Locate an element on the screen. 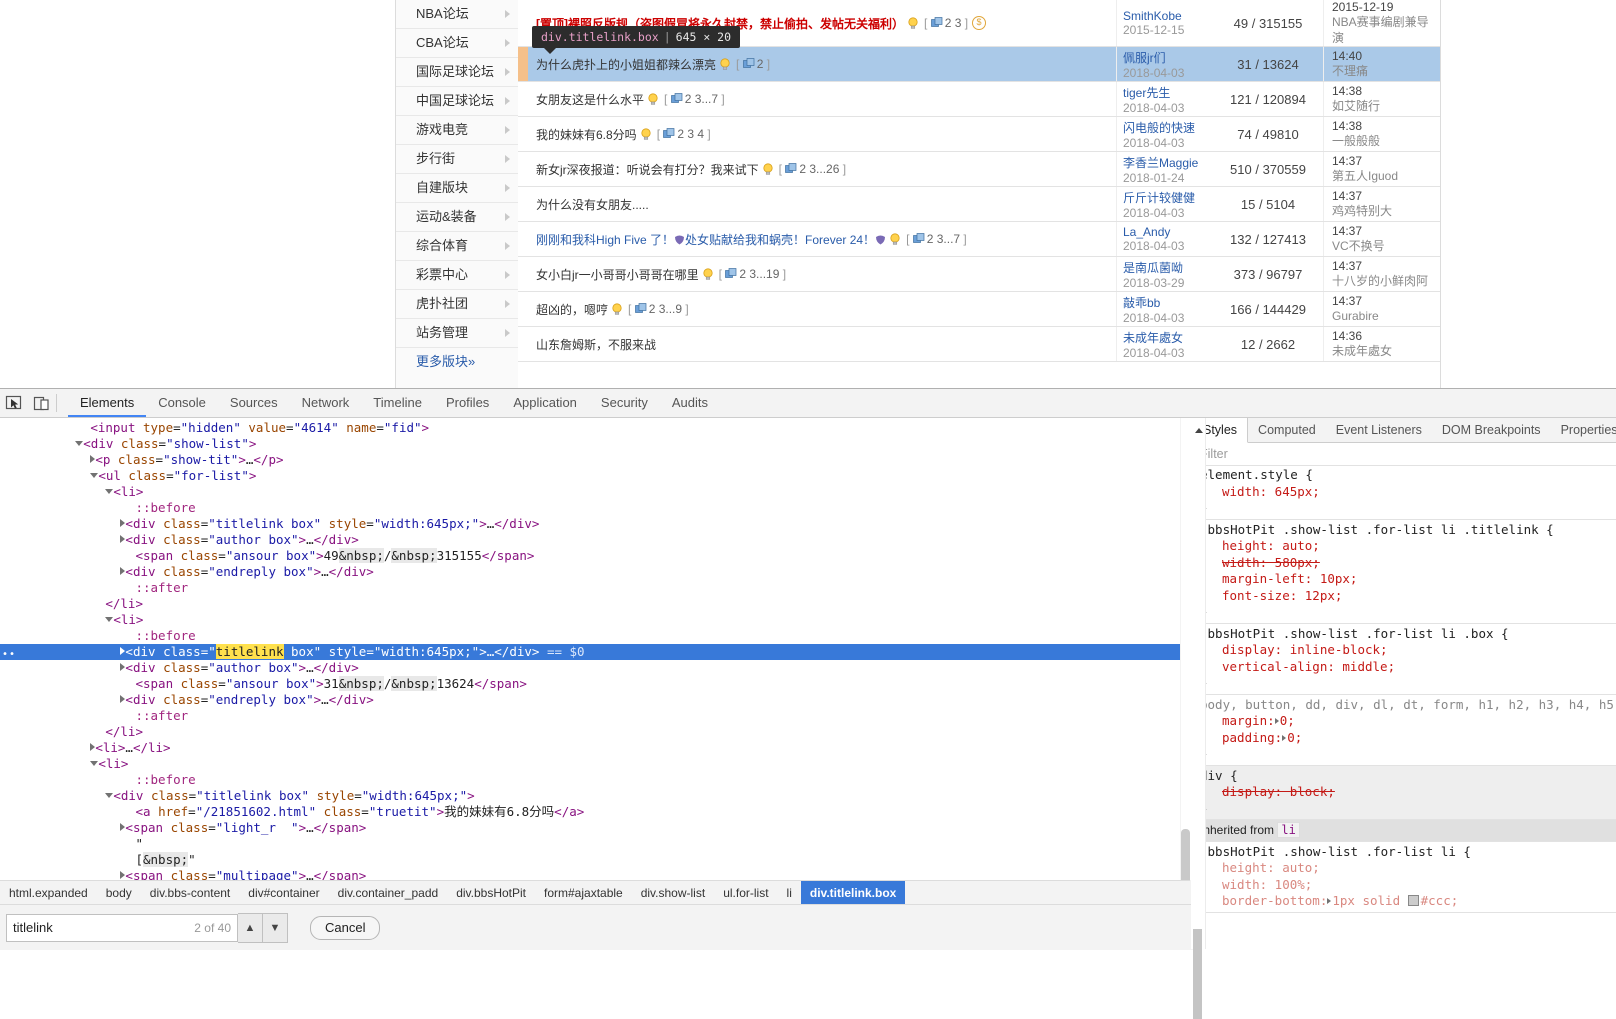 The width and height of the screenshot is (1616, 1019). breadcrumb-item: li is located at coordinates (789, 893).